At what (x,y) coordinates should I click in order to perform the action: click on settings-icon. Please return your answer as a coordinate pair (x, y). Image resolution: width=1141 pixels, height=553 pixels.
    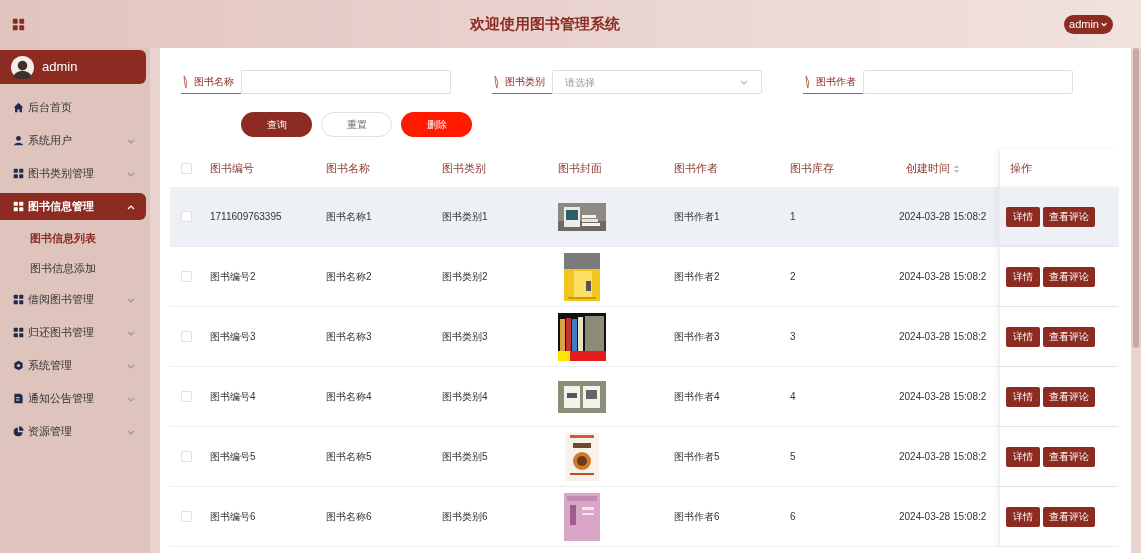
    Looking at the image, I should click on (18, 365).